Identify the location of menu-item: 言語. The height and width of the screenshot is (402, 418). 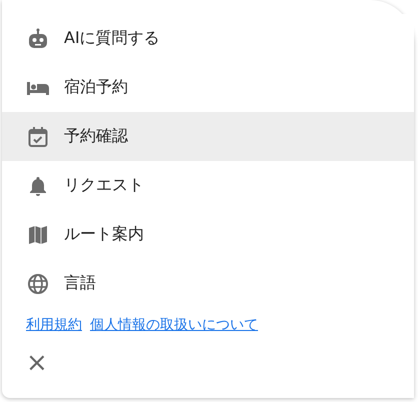
(208, 283).